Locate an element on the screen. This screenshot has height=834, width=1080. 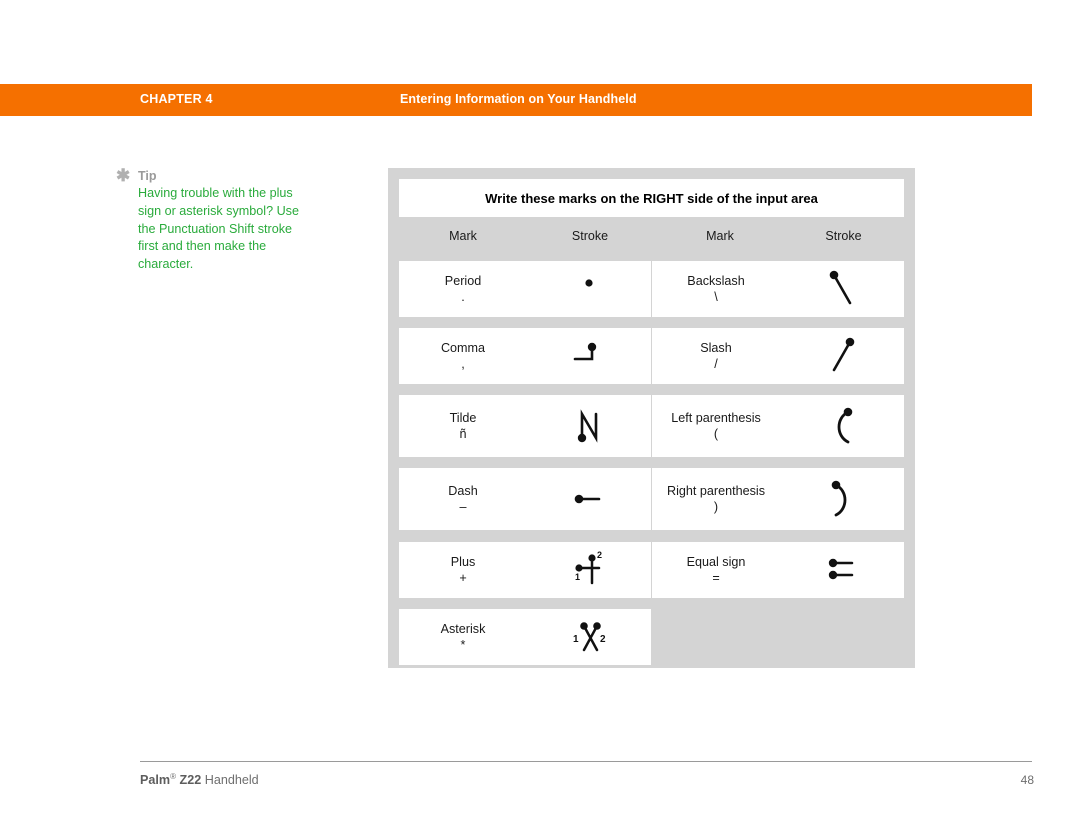
mark-name: Left parenthesis is located at coordinates (716, 418).